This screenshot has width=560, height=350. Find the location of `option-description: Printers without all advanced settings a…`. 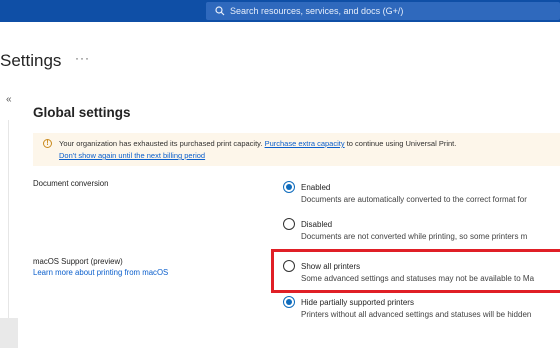

option-description: Printers without all advanced settings a… is located at coordinates (416, 314).